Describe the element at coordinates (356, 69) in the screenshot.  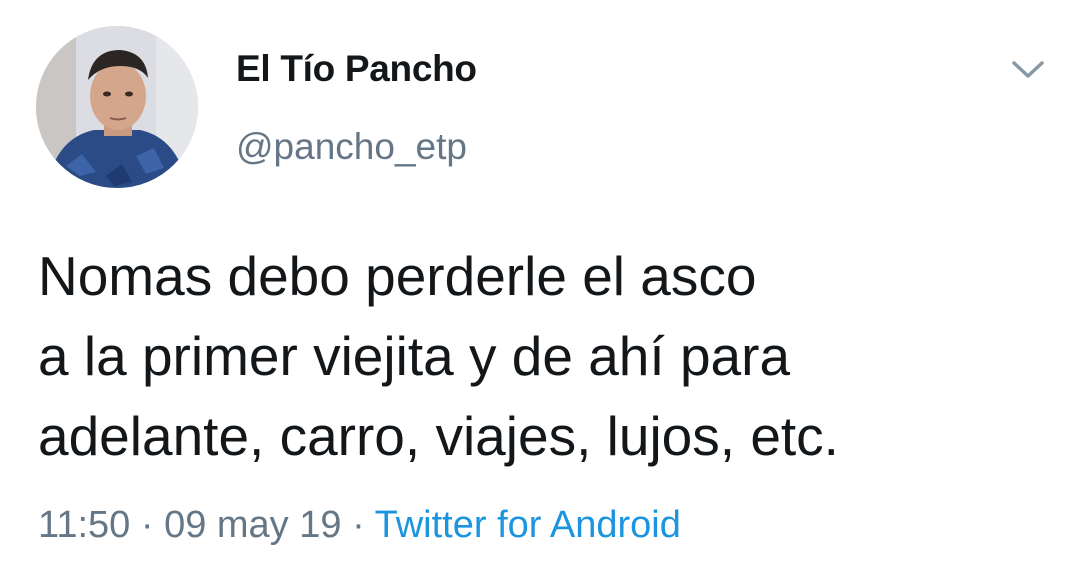
I see `author-display-name: El Tío Pancho` at that location.